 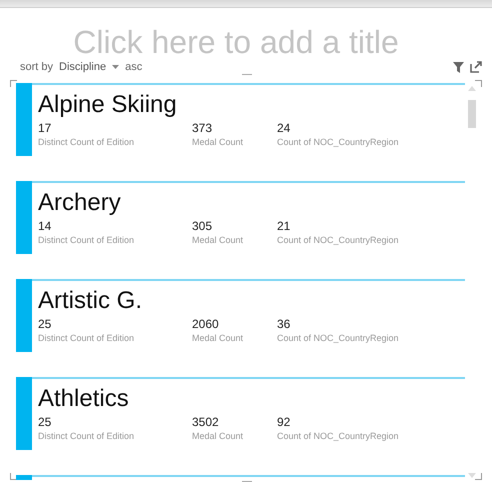 I want to click on metric-value: 17, so click(x=45, y=128).